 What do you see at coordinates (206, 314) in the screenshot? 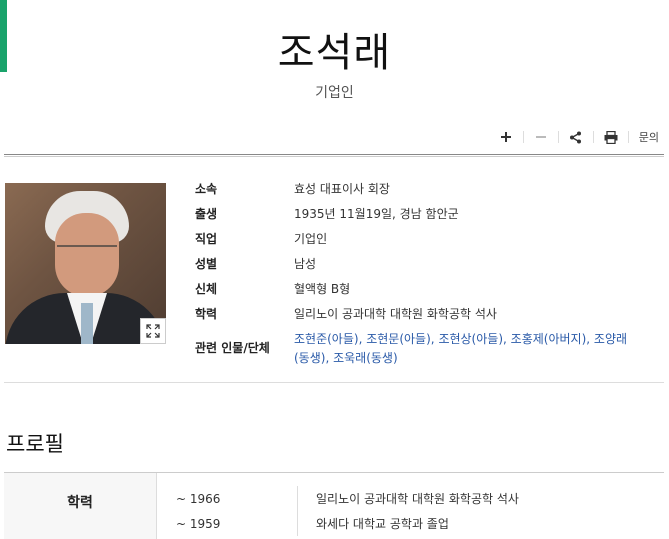
I see `info-label: 학력` at bounding box center [206, 314].